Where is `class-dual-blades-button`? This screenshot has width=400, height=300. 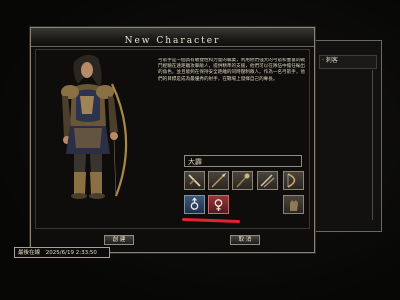
class-dual-blades-button is located at coordinates (267, 180).